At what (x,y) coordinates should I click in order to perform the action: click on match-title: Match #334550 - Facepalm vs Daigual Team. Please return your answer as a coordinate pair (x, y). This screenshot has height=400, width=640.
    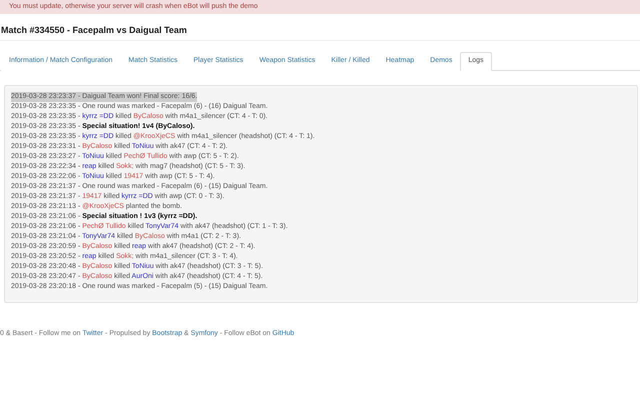
    Looking at the image, I should click on (94, 30).